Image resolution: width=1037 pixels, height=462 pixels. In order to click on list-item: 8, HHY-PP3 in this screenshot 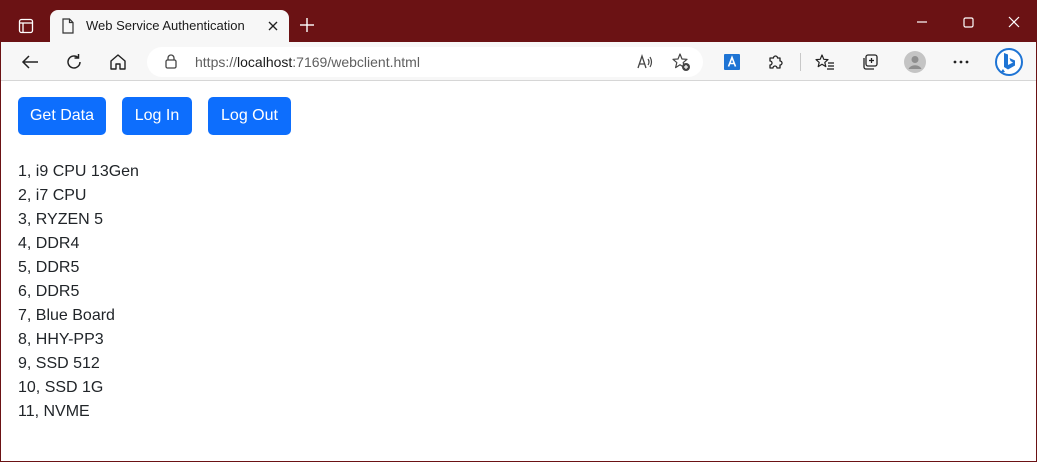, I will do `click(61, 339)`.